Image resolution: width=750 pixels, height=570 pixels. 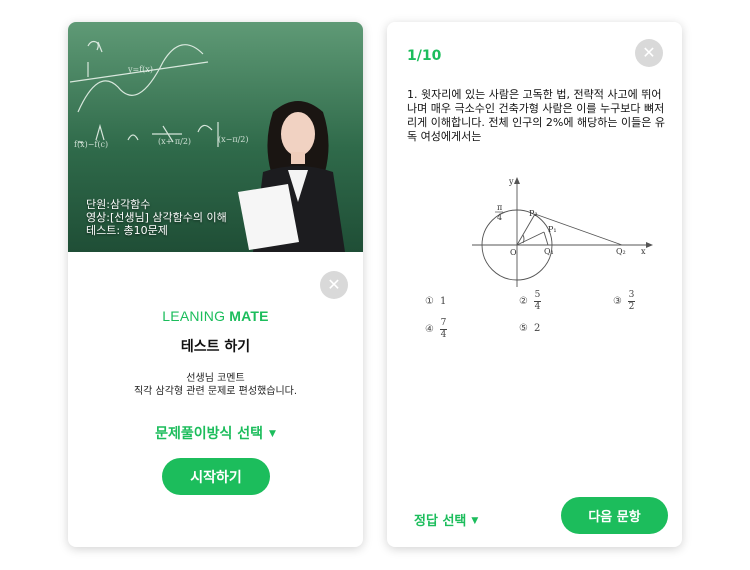 What do you see at coordinates (127, 230) in the screenshot?
I see `test-count-label: 테스트: 총10문제` at bounding box center [127, 230].